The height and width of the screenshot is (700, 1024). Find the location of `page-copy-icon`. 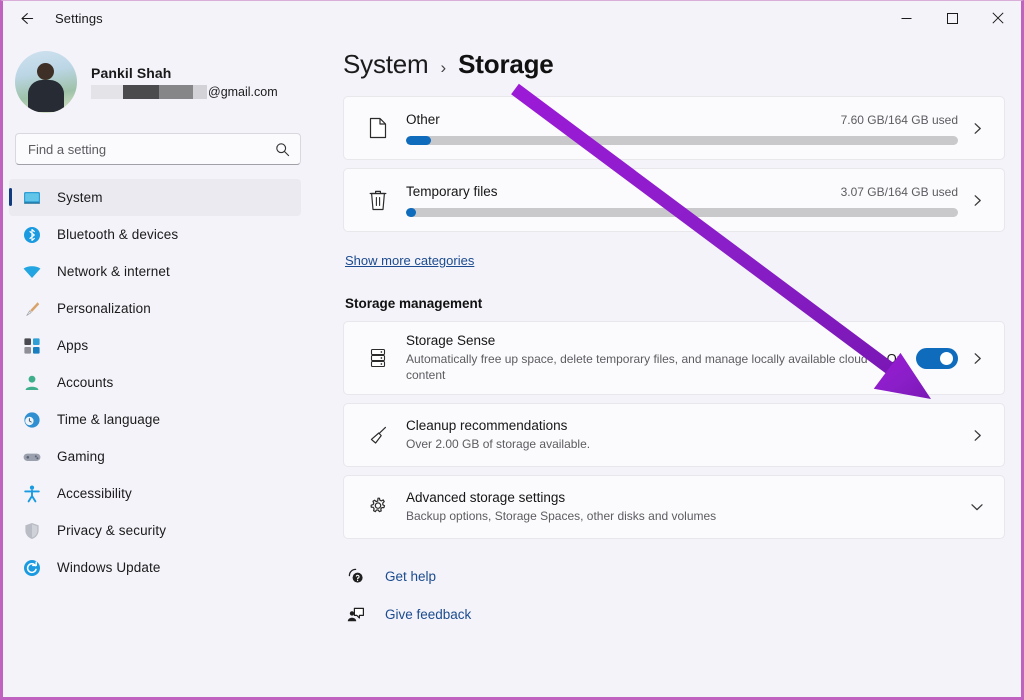

page-copy-icon is located at coordinates (378, 128).